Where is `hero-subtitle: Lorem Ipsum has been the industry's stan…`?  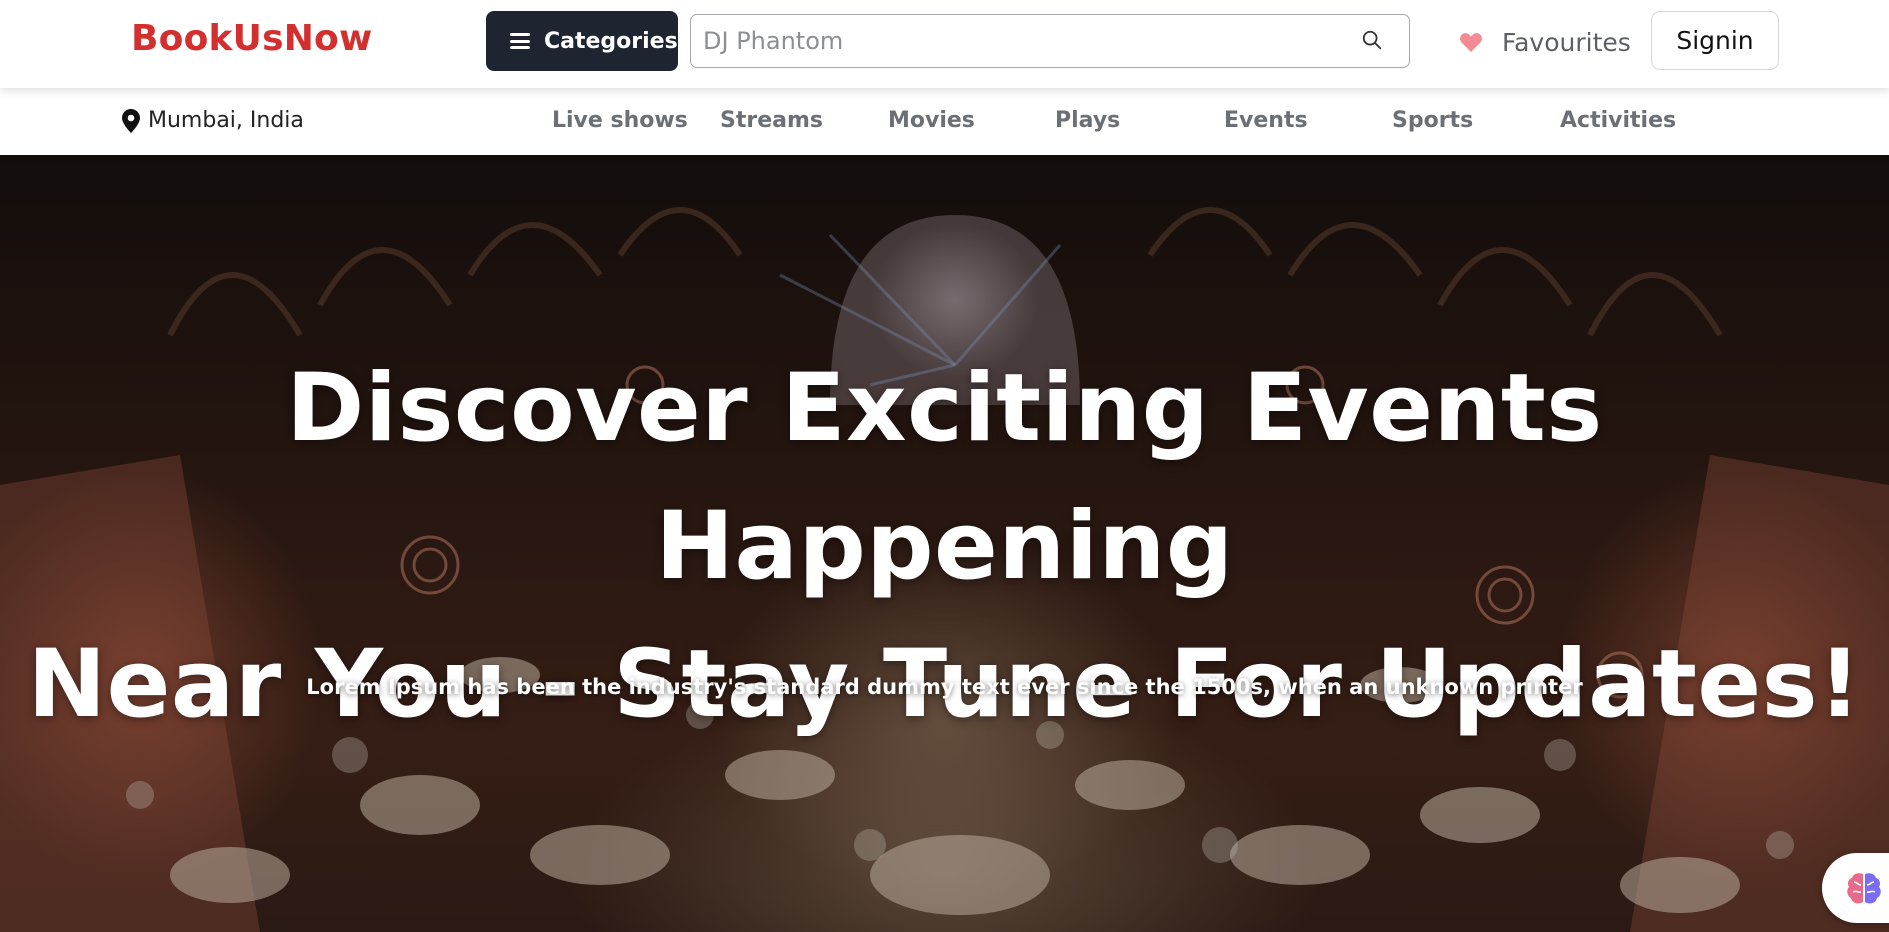
hero-subtitle: Lorem Ipsum has been the industry's stan… is located at coordinates (944, 687).